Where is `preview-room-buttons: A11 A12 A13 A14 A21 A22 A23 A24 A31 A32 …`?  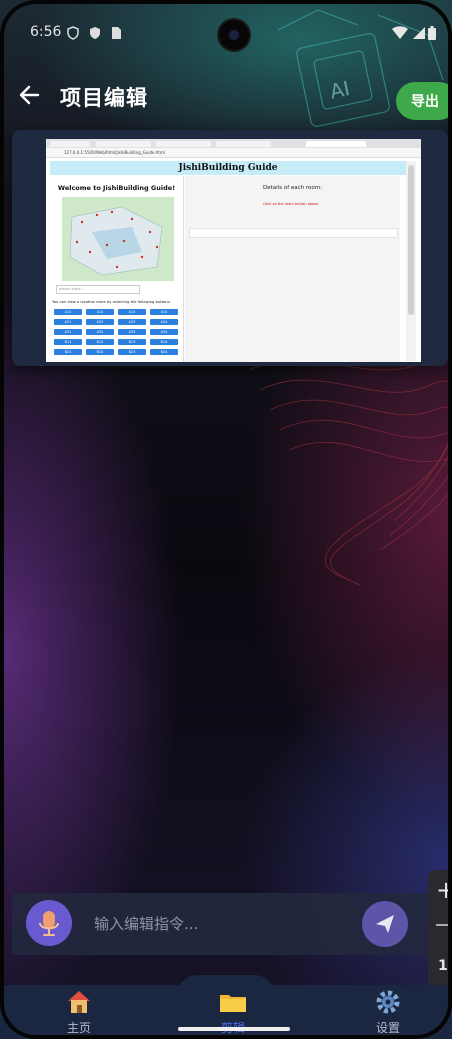 preview-room-buttons: A11 A12 A13 A14 A21 A22 A23 A24 A31 A32 … is located at coordinates (118, 332).